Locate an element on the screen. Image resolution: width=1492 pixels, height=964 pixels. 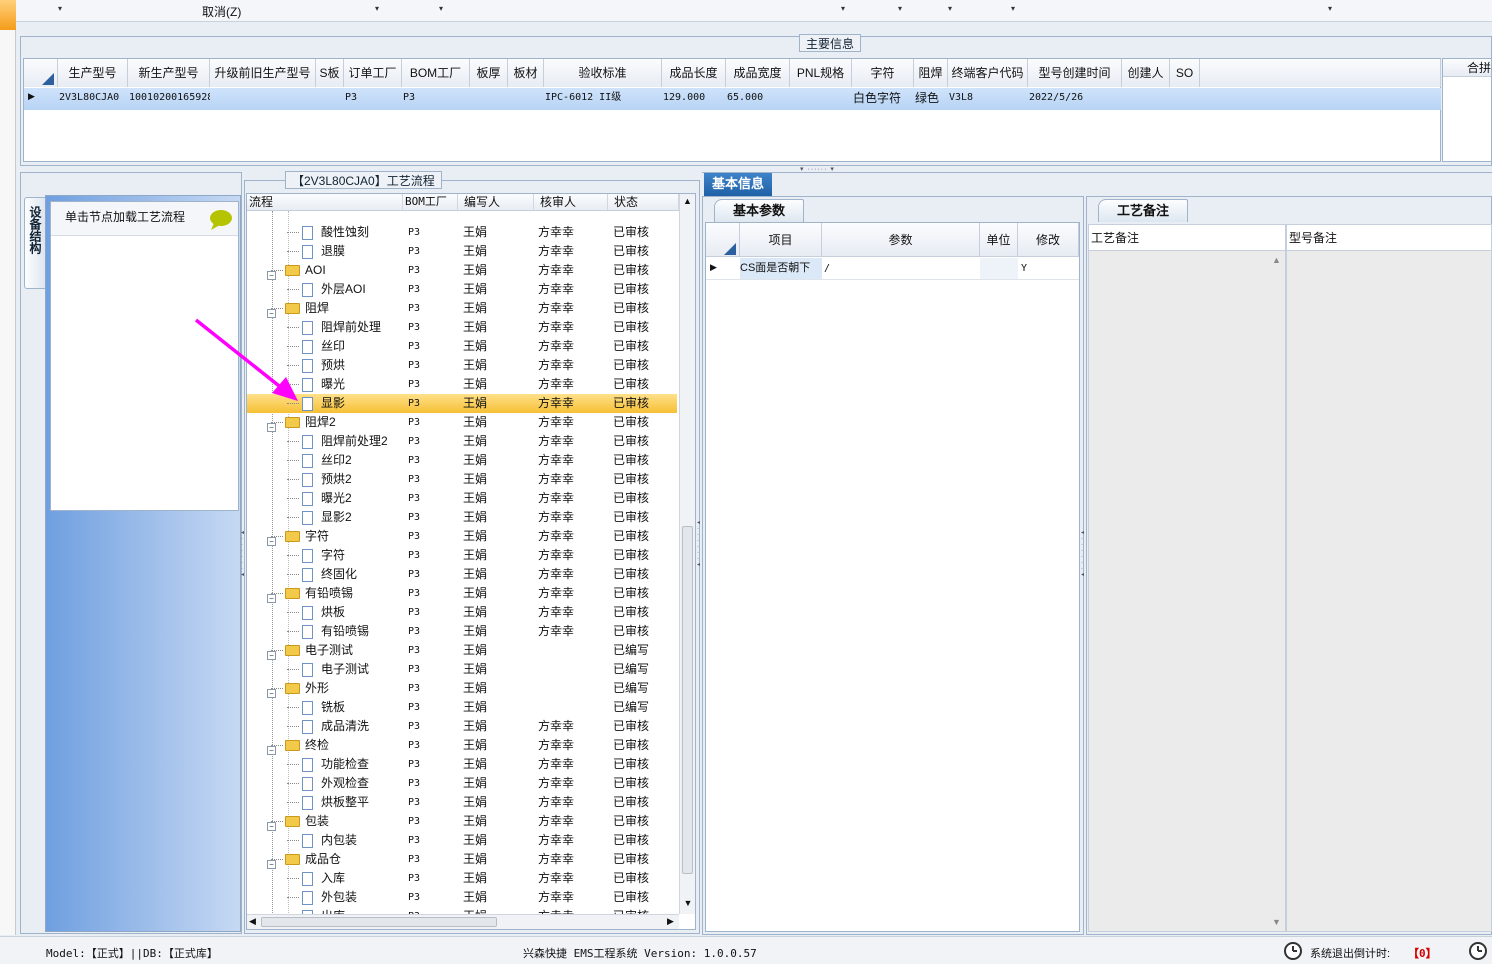
tree-row: 显影 P3 王娟 方幸幸 已审核 is located at coordinates (462, 403).